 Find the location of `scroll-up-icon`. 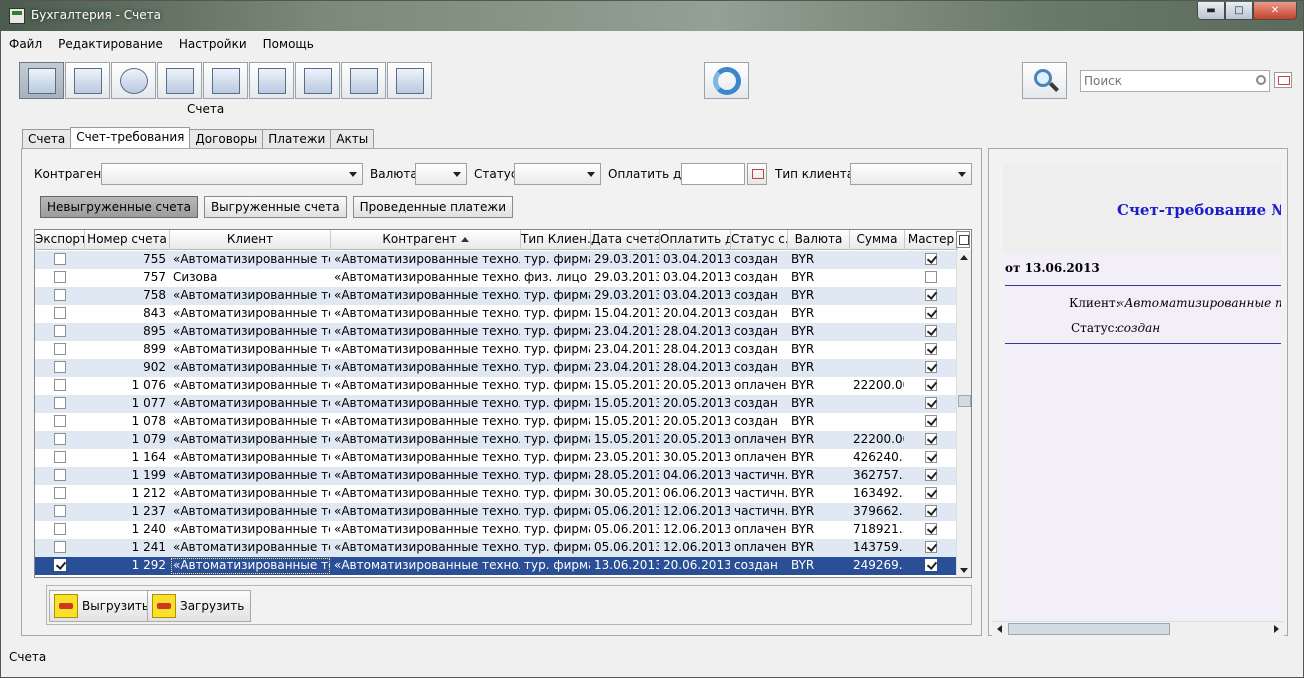

scroll-up-icon is located at coordinates (964, 257).